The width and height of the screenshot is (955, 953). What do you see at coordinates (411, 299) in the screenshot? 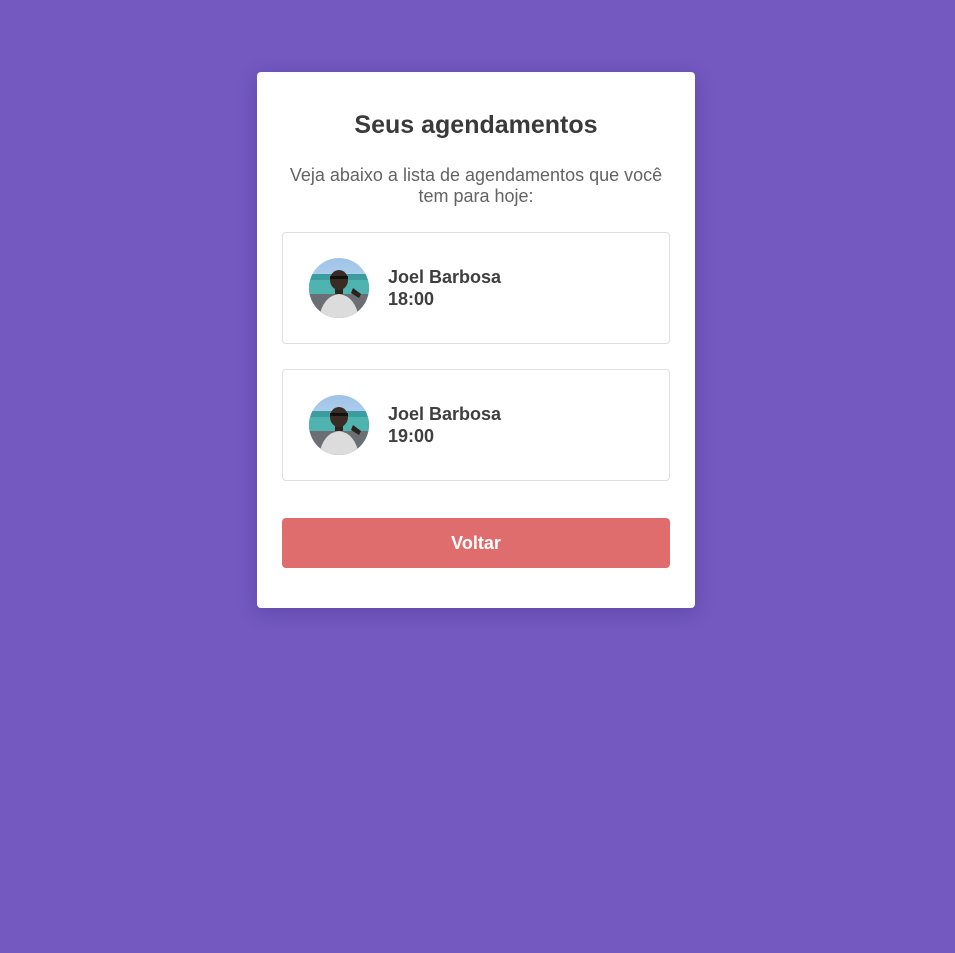
I see `appointment-time: 18:00` at bounding box center [411, 299].